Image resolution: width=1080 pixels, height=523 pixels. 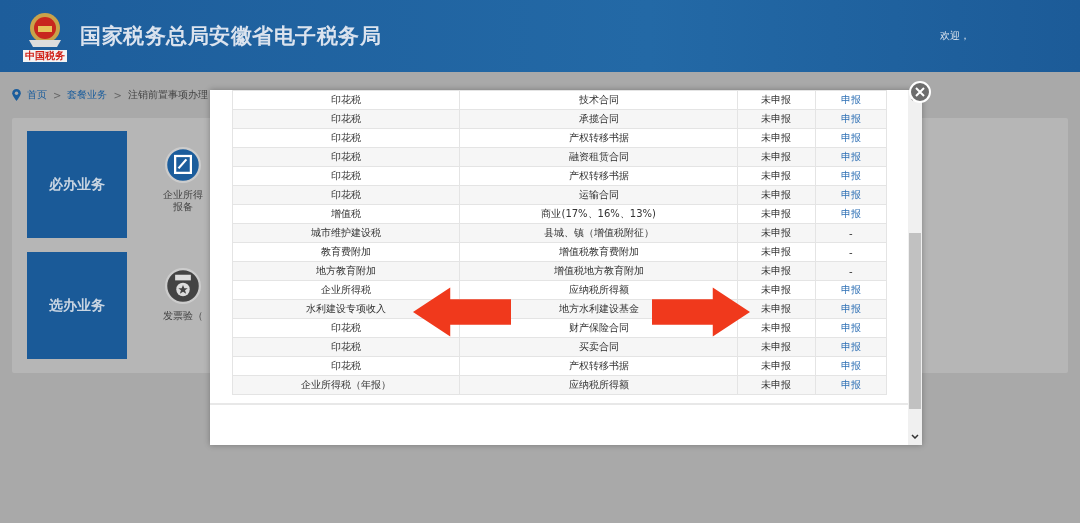 I want to click on section-tab: 选办业务, so click(x=77, y=305).